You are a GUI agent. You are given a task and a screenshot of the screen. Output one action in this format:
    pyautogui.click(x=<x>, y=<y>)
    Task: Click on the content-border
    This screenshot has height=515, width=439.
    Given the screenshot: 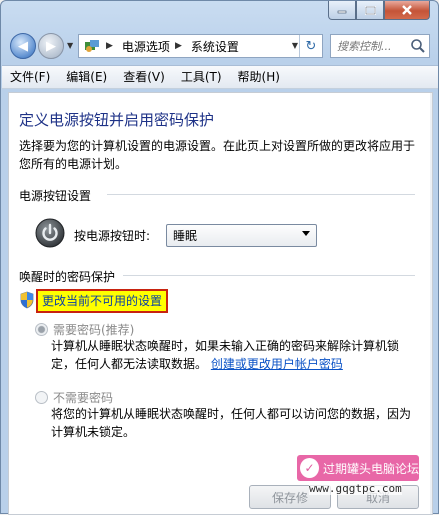 What is the action you would take?
    pyautogui.click(x=431, y=303)
    